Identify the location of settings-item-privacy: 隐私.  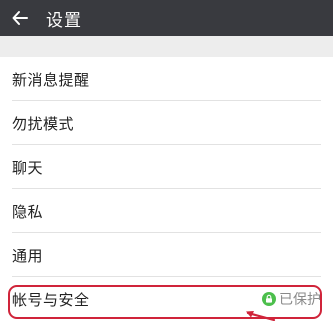
(166, 211).